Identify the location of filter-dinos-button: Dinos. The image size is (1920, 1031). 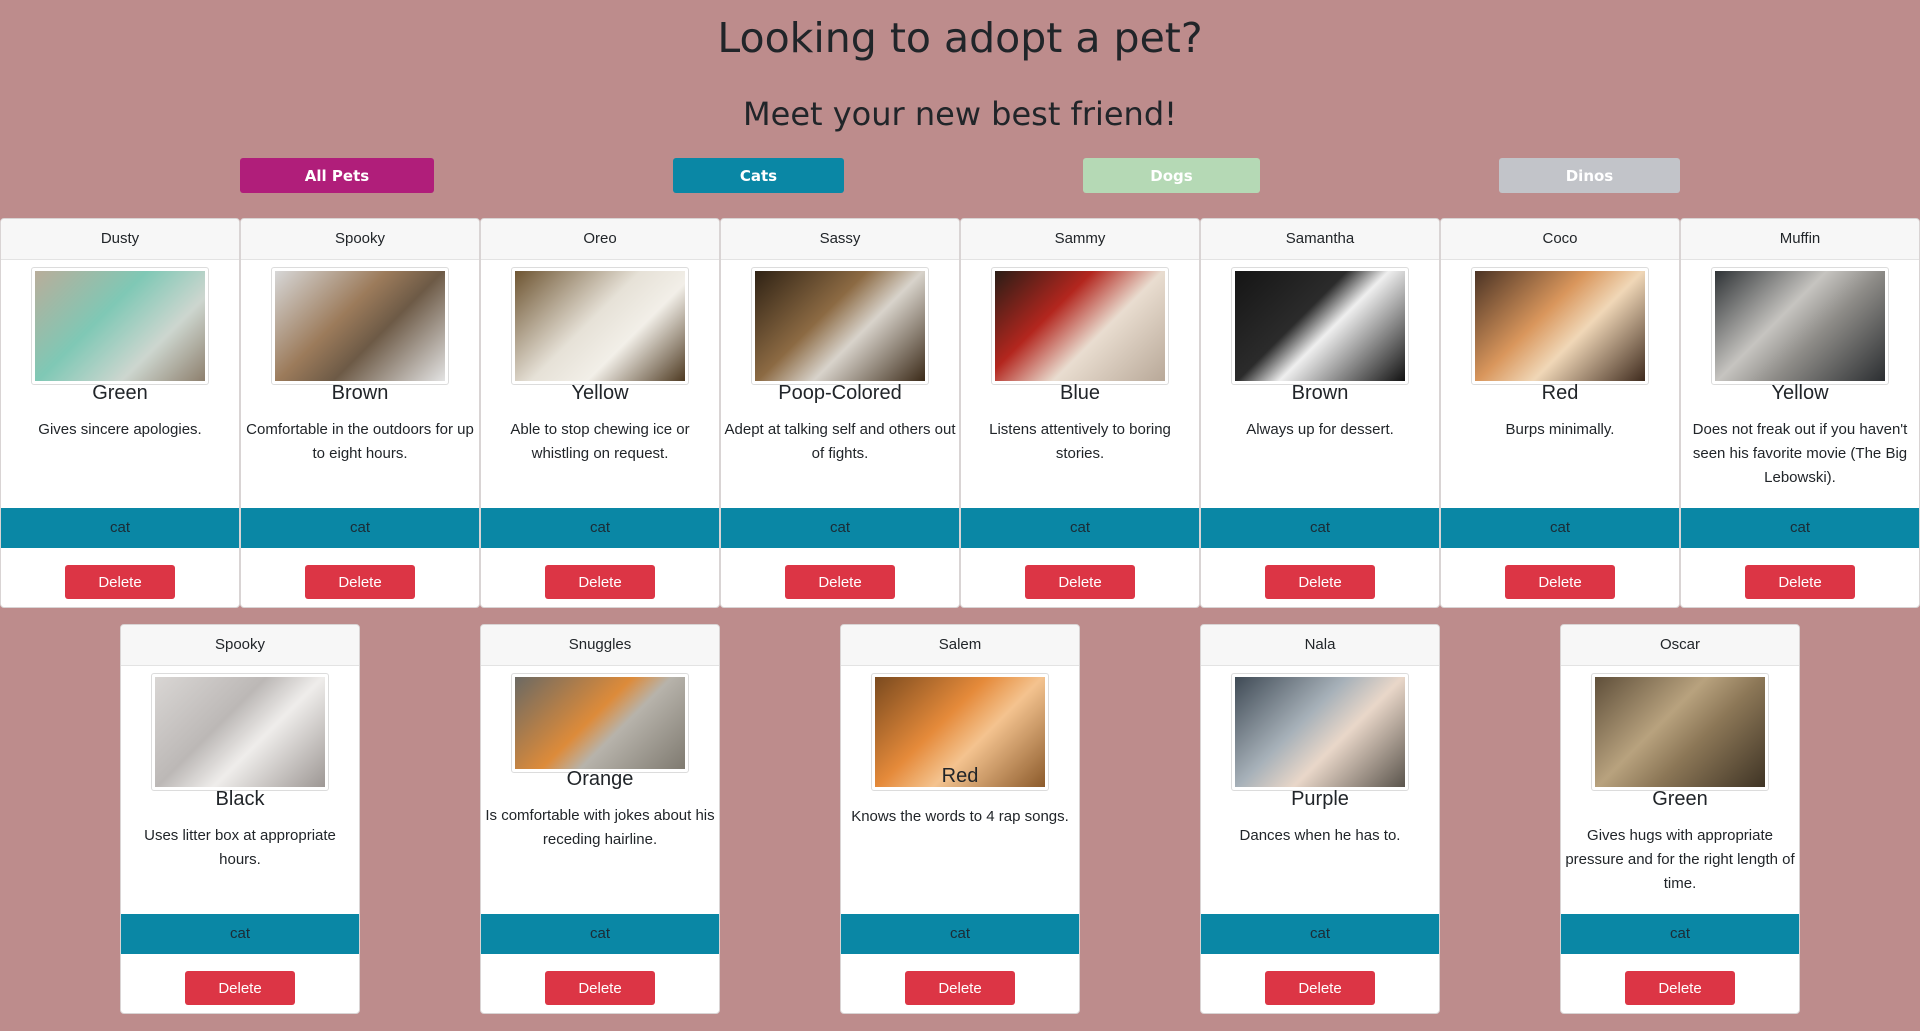
(1589, 175).